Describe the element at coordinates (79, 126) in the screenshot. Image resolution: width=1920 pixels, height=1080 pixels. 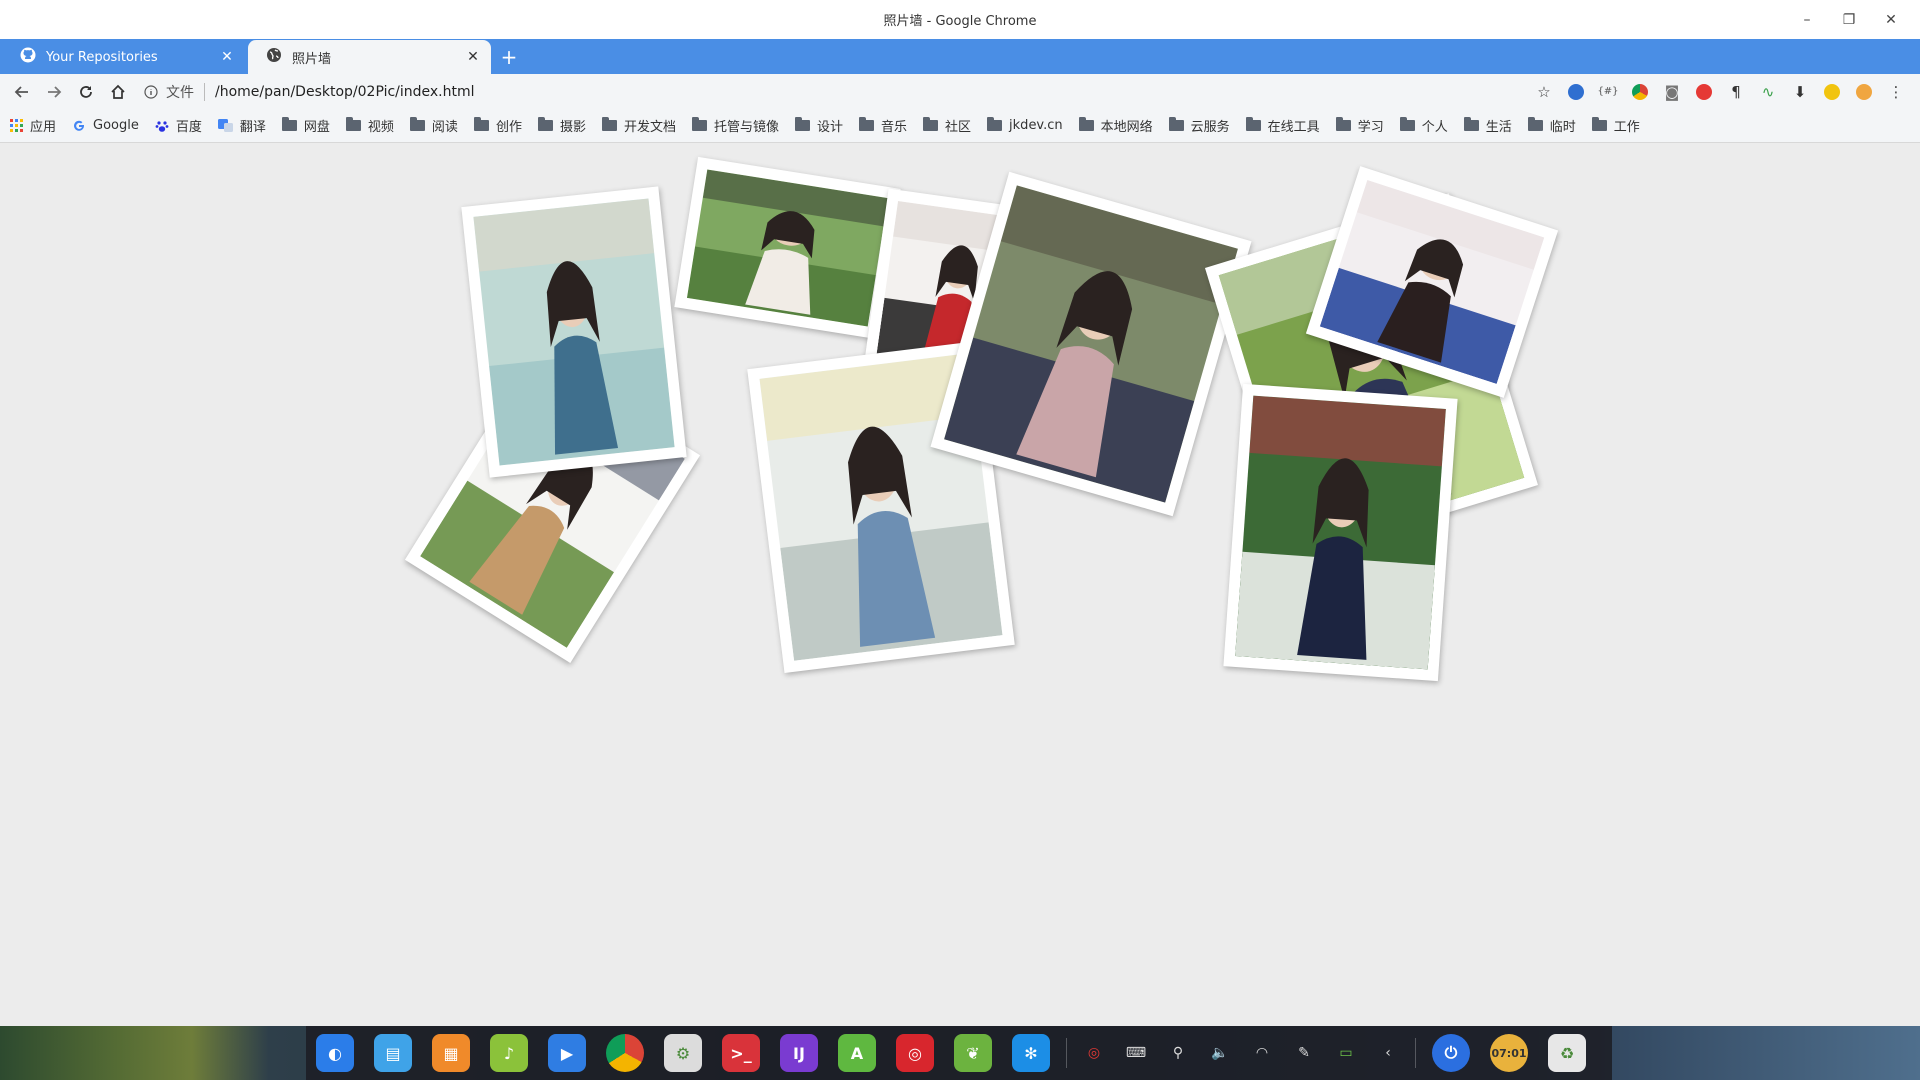
I see `google-icon` at that location.